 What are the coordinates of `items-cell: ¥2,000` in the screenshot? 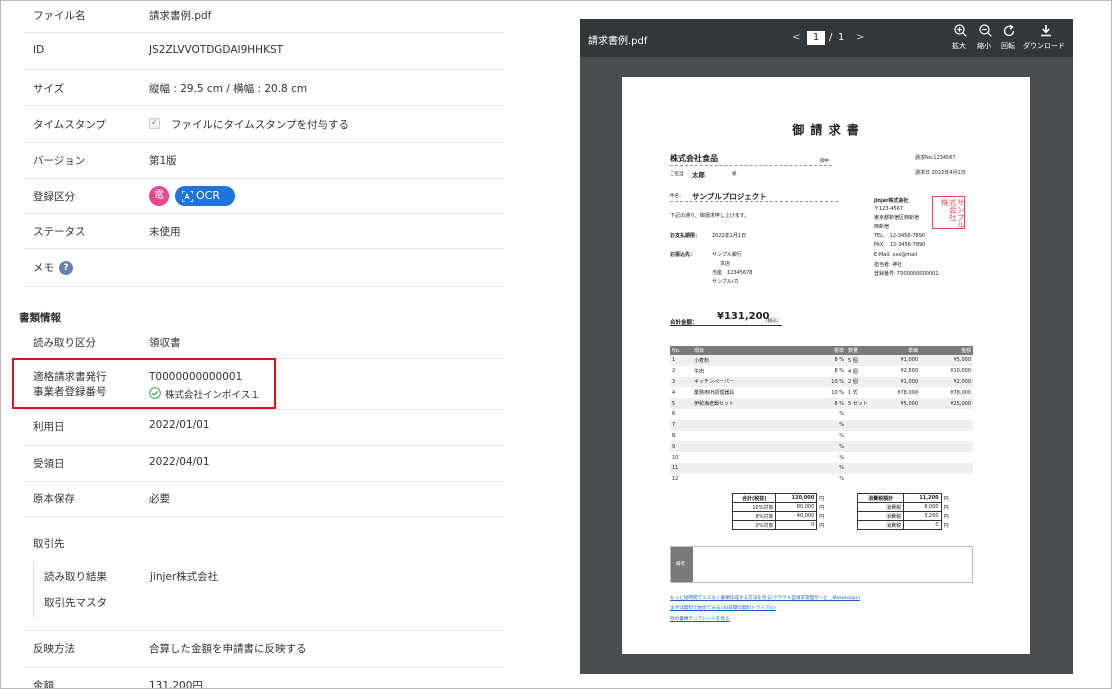 It's located at (946, 382).